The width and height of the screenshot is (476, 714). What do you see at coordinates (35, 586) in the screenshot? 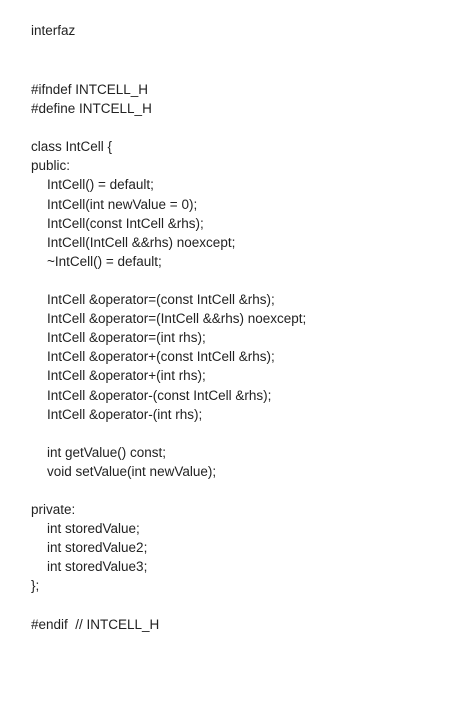
I see `code-line: };` at bounding box center [35, 586].